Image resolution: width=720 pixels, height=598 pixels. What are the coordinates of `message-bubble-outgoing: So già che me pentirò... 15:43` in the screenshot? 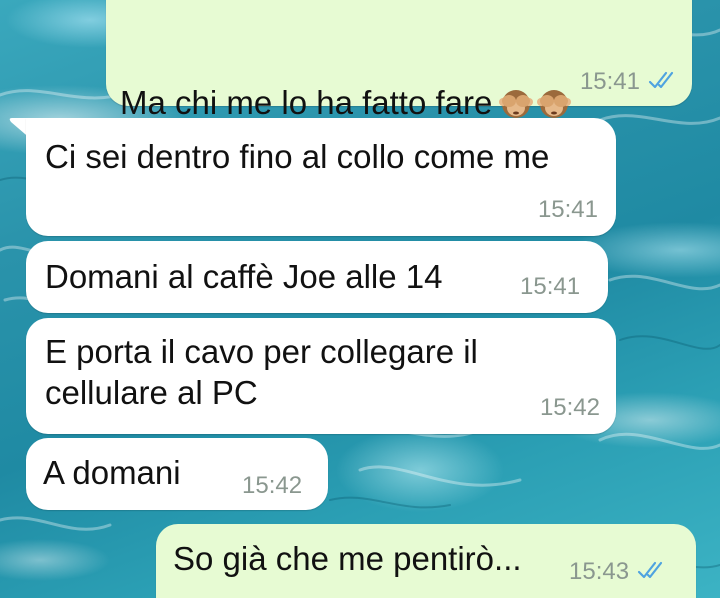 It's located at (426, 561).